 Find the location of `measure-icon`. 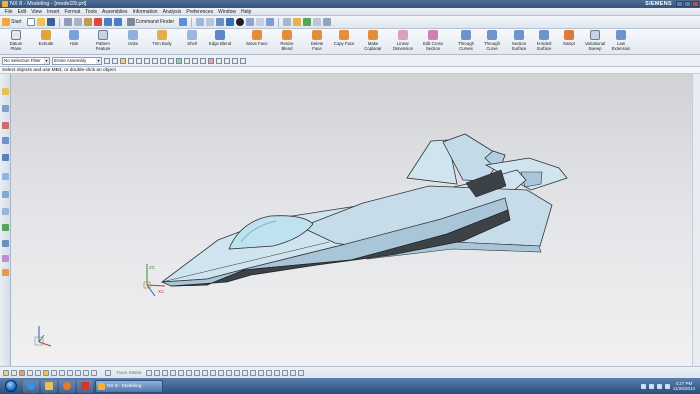

measure-icon is located at coordinates (297, 22).